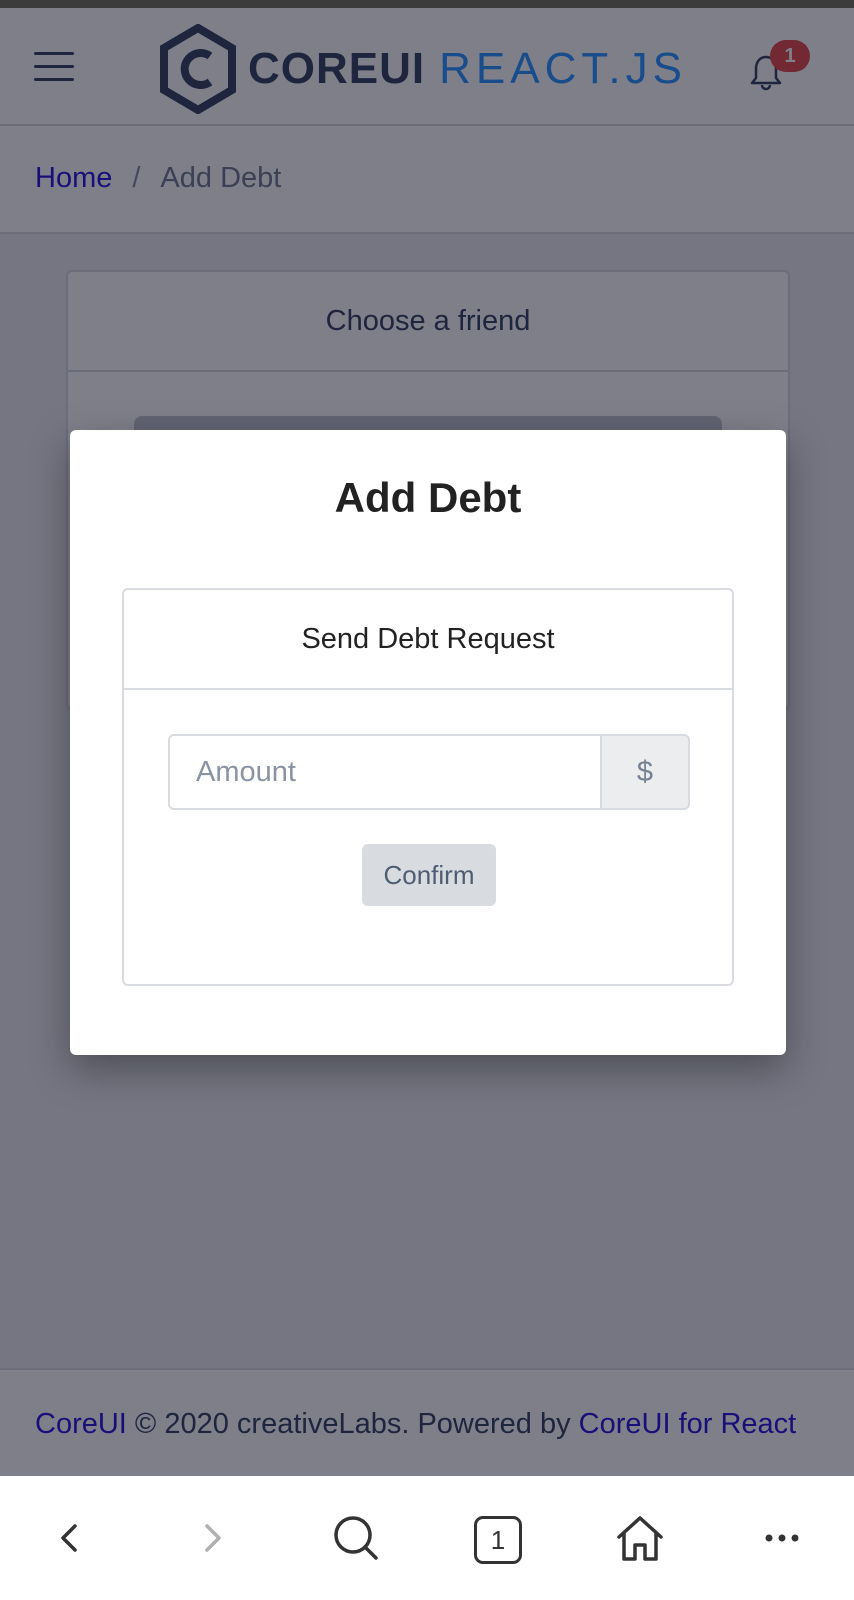 Image resolution: width=854 pixels, height=1600 pixels. I want to click on forward-button, so click(212, 1538).